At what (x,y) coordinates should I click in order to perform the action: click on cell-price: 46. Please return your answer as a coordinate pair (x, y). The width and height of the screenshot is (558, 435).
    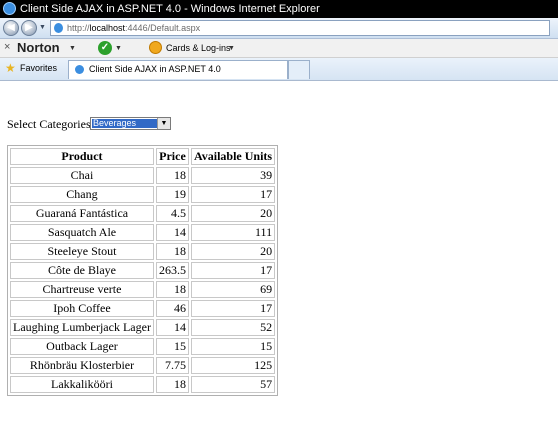
    Looking at the image, I should click on (172, 308).